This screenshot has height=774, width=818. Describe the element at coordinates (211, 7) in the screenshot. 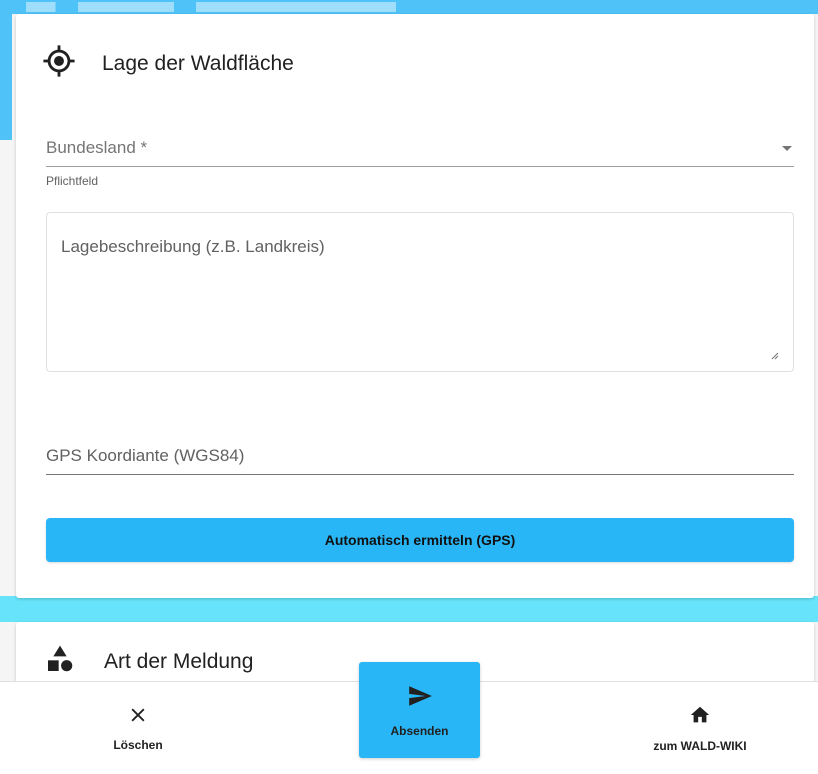

I see `top-bar-ghost` at that location.